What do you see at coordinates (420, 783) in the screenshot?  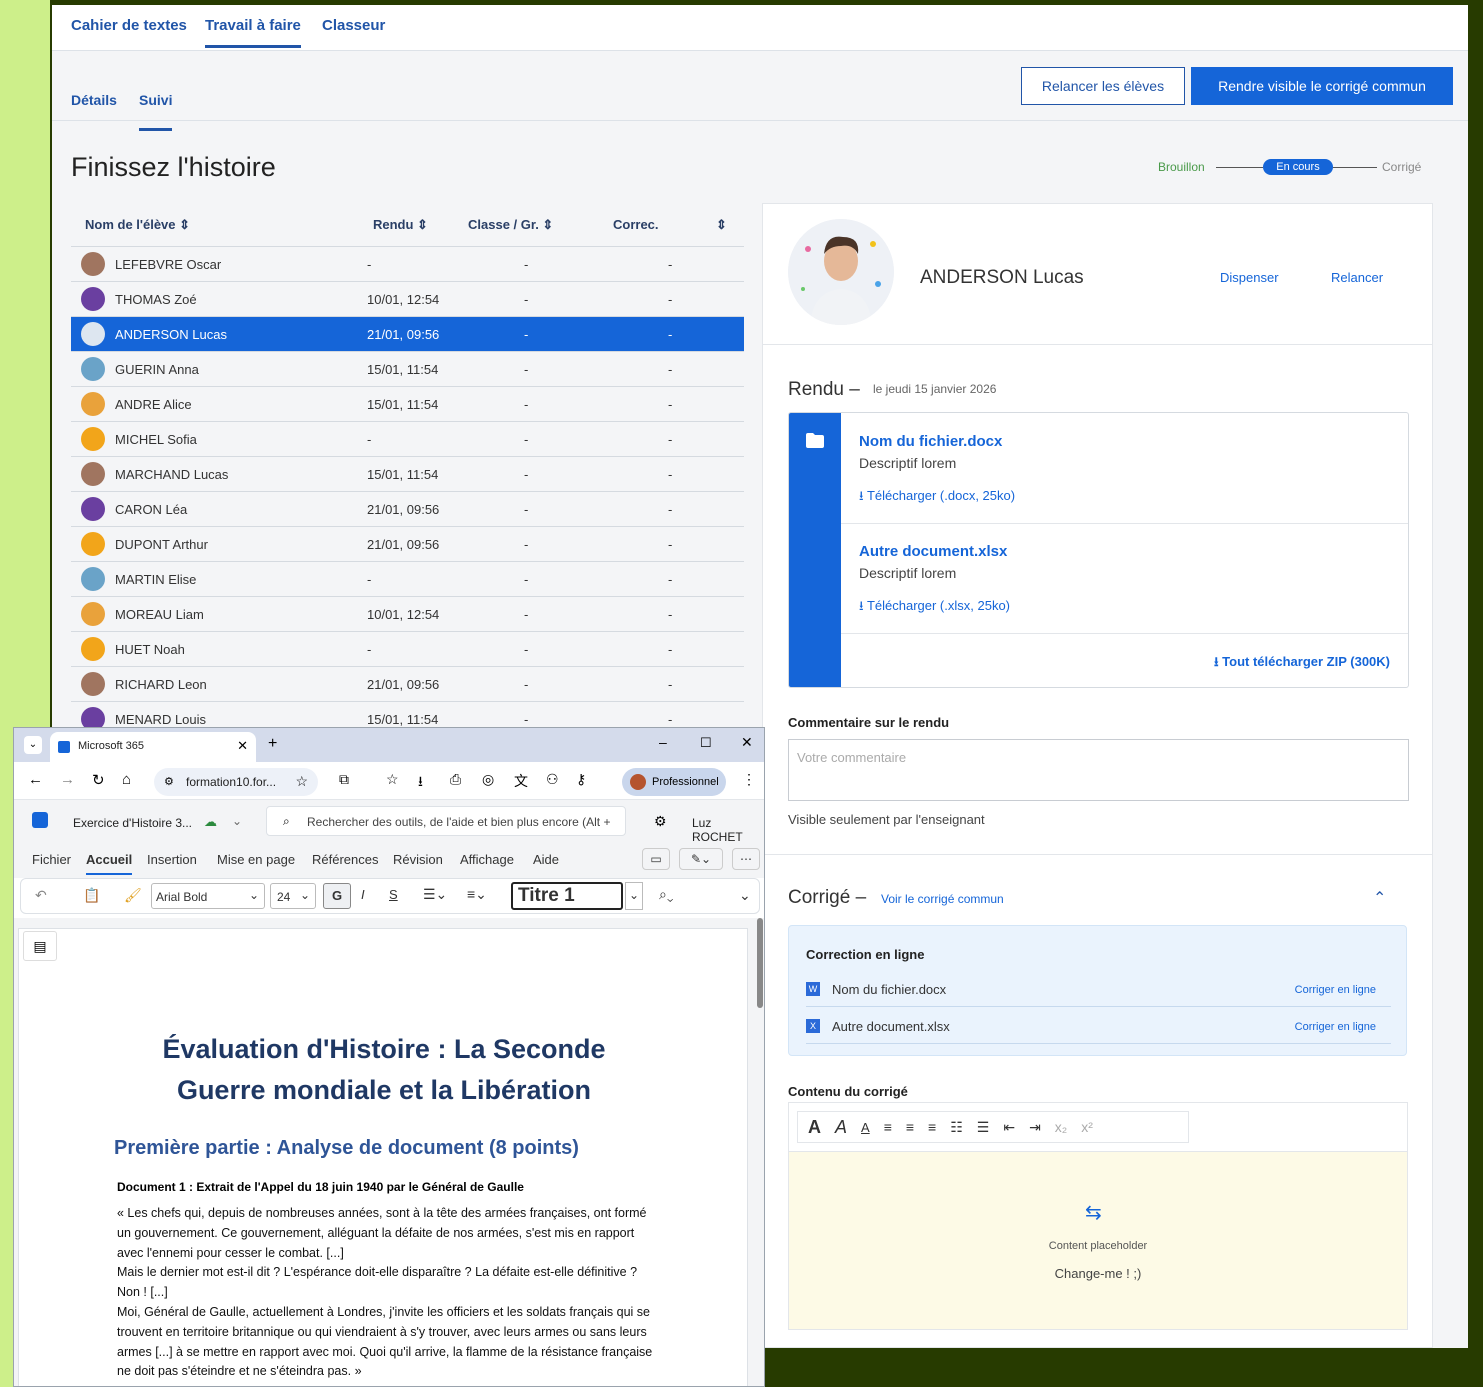 I see `download-icon: ⭳` at bounding box center [420, 783].